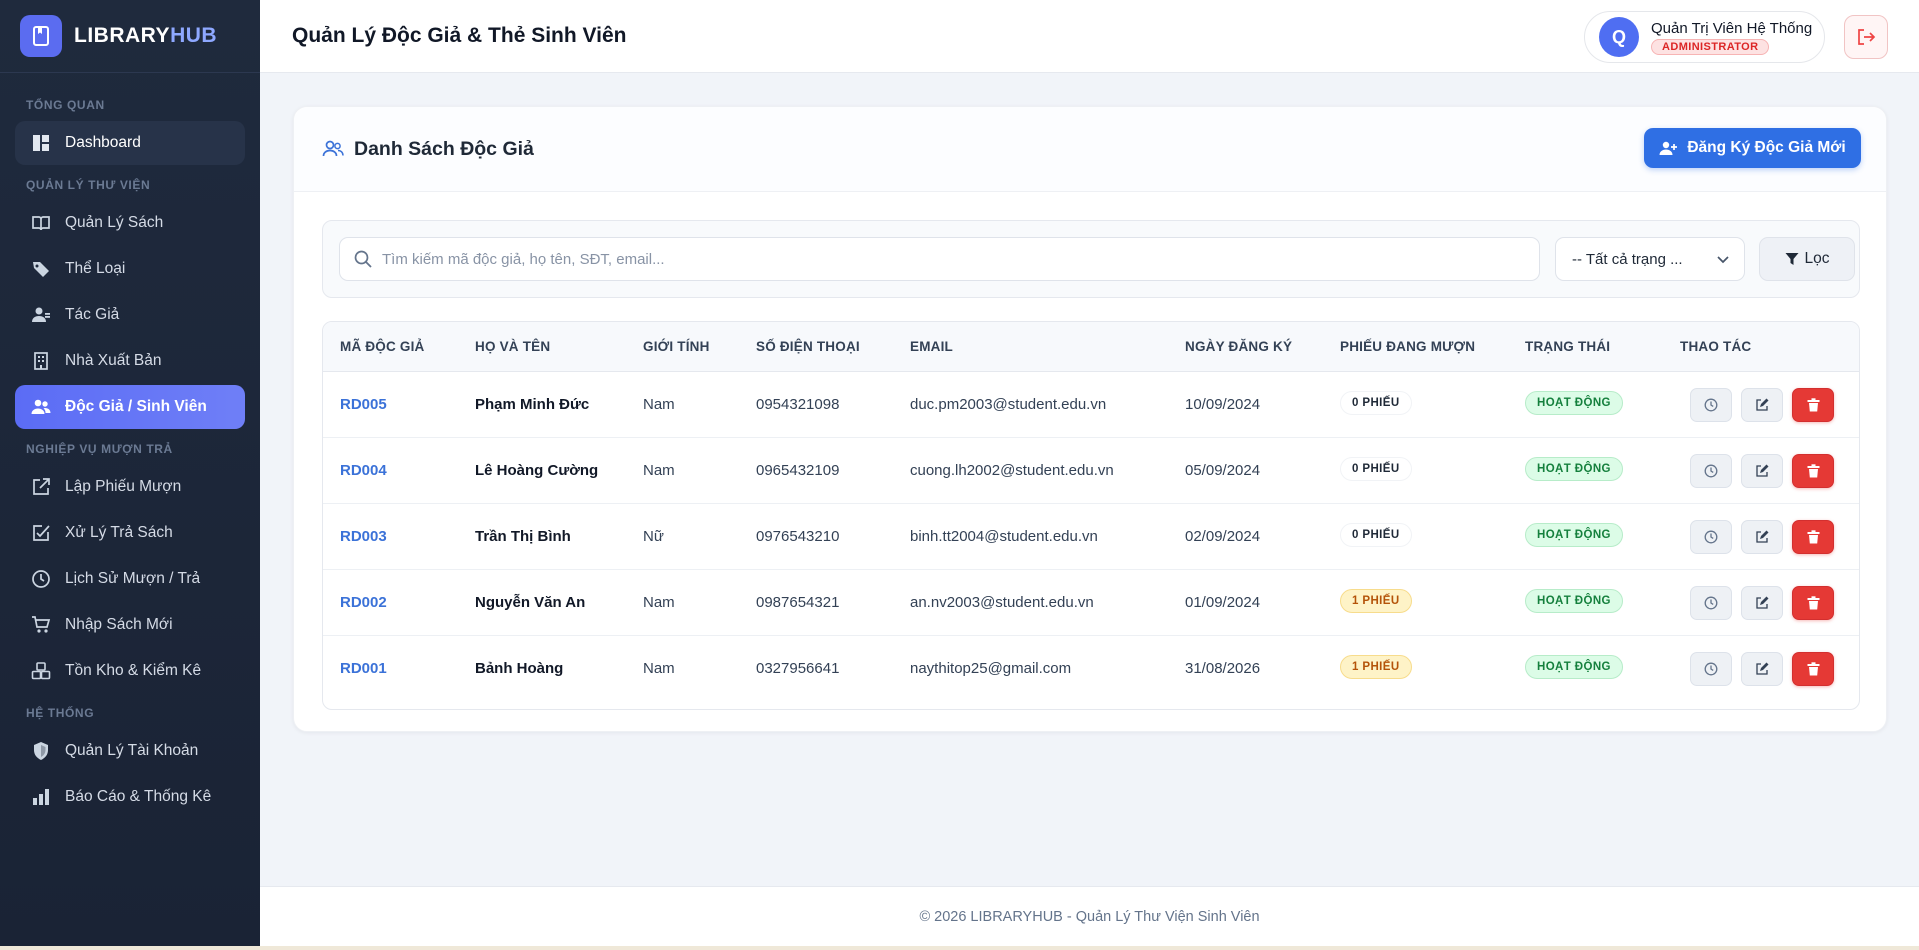  What do you see at coordinates (1376, 403) in the screenshot?
I see `loan-count-badge: 0 PHIẾU` at bounding box center [1376, 403].